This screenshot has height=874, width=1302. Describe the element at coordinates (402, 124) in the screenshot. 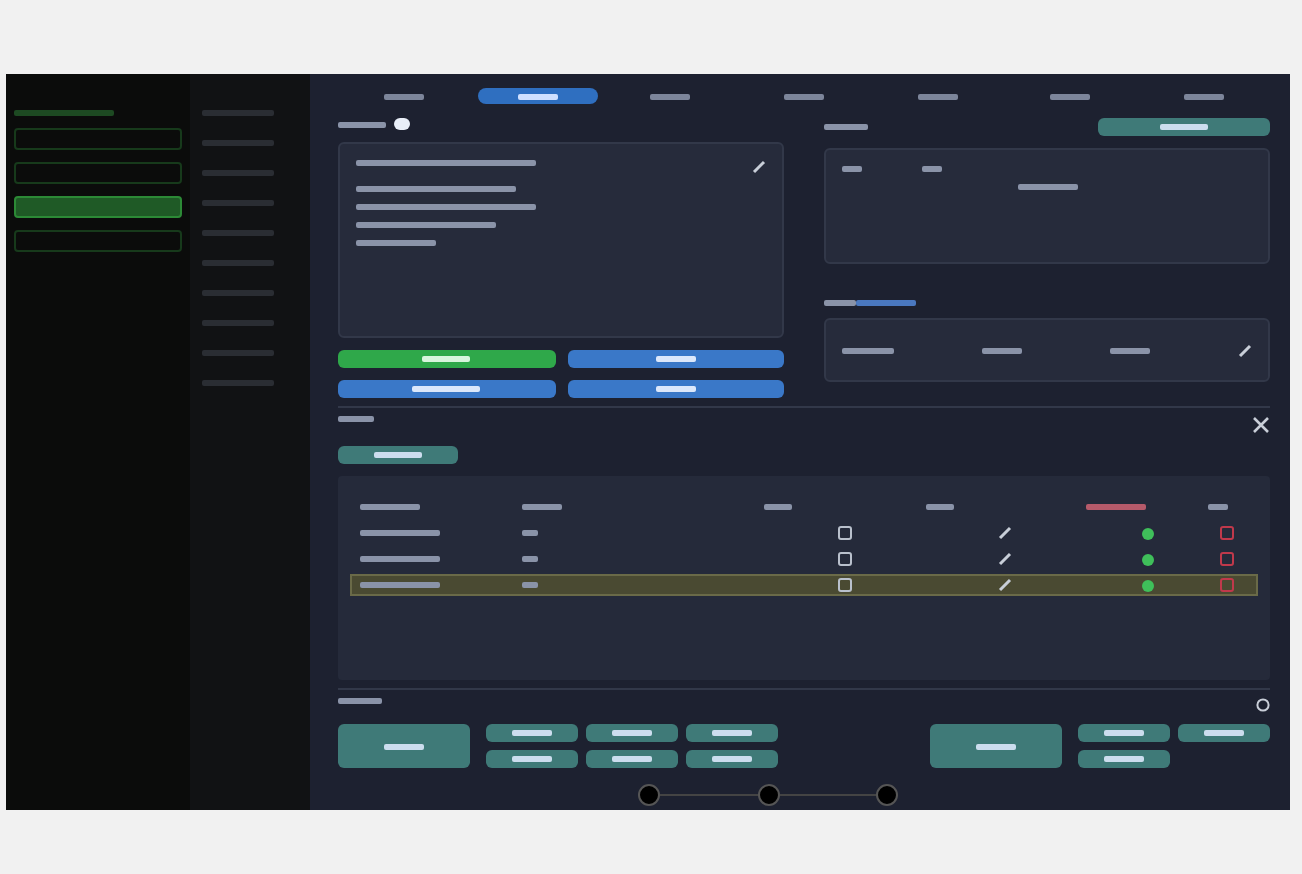

I see `toggle-switch` at that location.